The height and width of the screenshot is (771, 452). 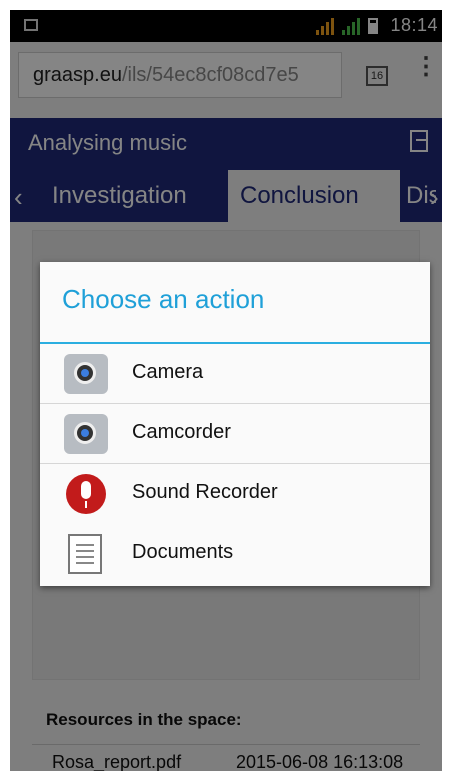 What do you see at coordinates (86, 434) in the screenshot?
I see `camcorder-icon` at bounding box center [86, 434].